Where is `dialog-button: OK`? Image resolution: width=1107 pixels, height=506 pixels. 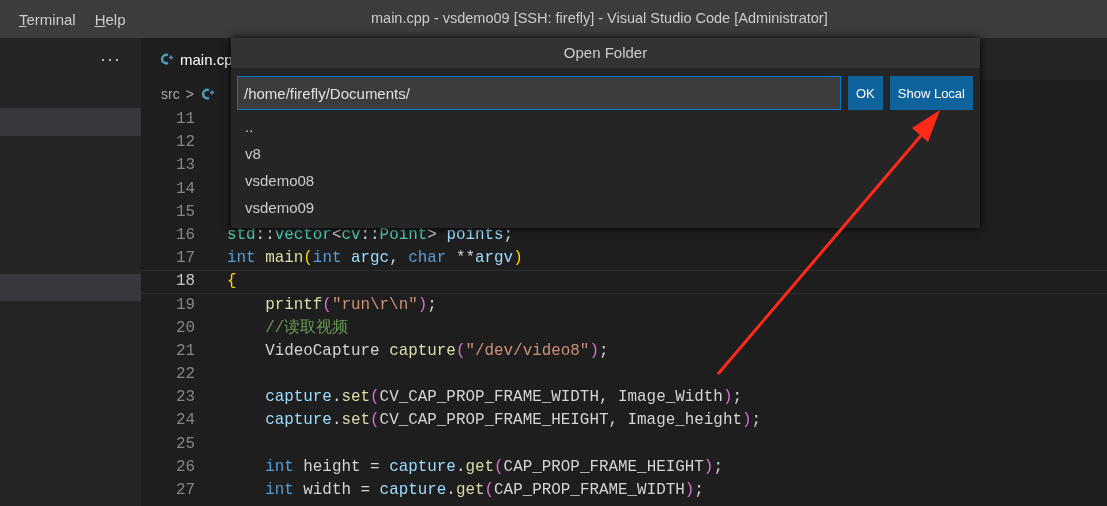
dialog-button: OK is located at coordinates (865, 93).